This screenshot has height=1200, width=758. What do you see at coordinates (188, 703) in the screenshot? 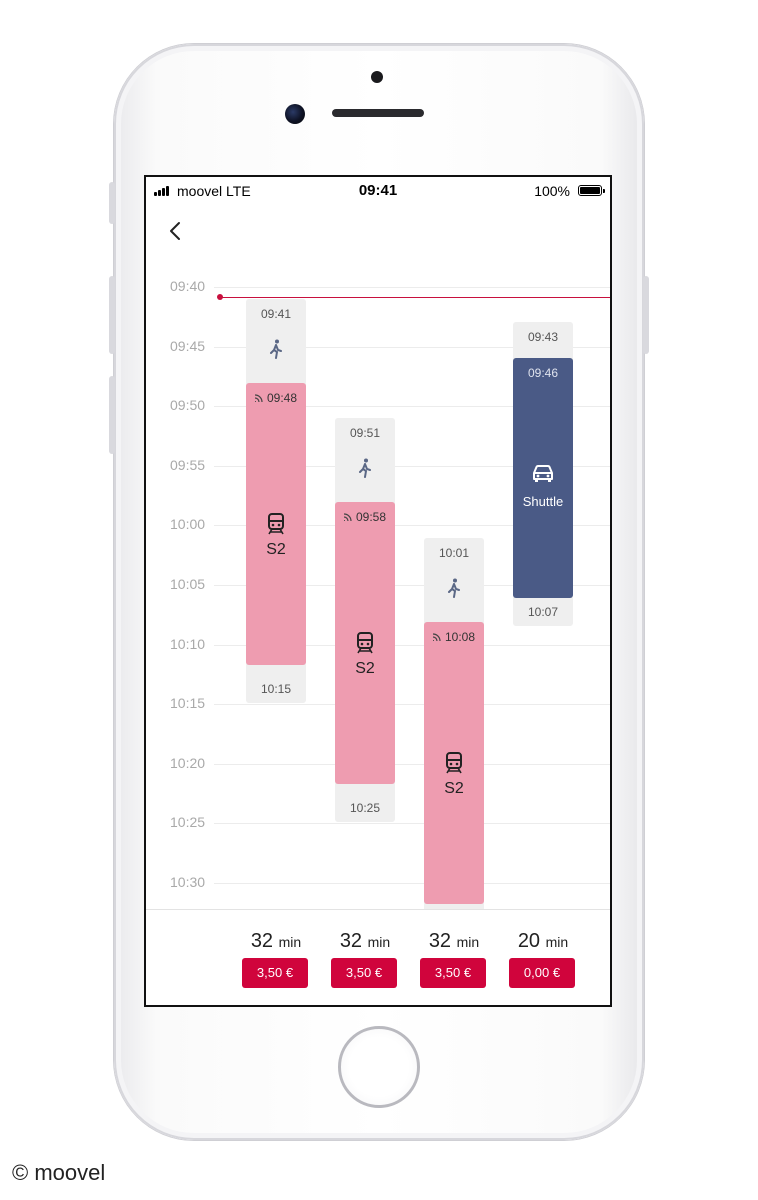
I see `time-label: 10:15` at bounding box center [188, 703].